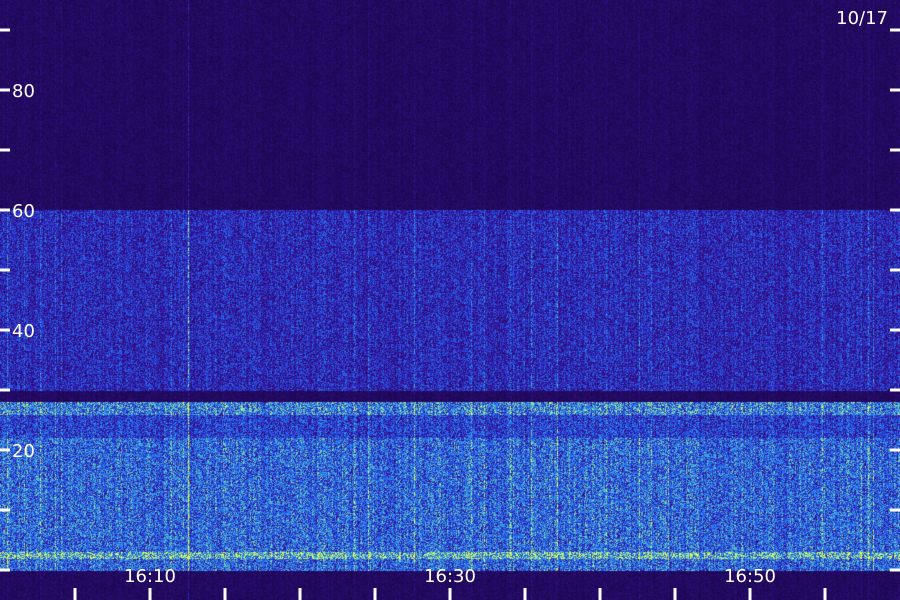 This screenshot has width=900, height=600. Describe the element at coordinates (23, 331) in the screenshot. I see `y-tick-label: 40` at that location.